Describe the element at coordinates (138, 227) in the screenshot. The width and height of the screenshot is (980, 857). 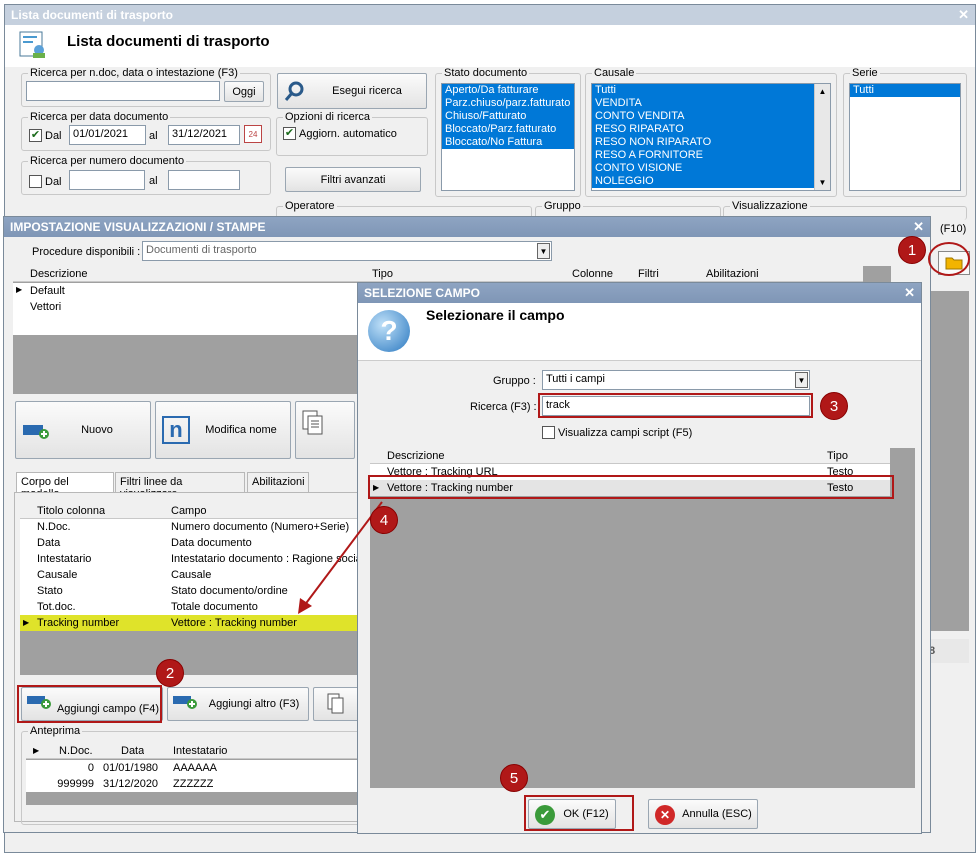
I see `settings-title: IMPOSTAZIONE VISUALIZZAZIONI / STAMPE` at that location.